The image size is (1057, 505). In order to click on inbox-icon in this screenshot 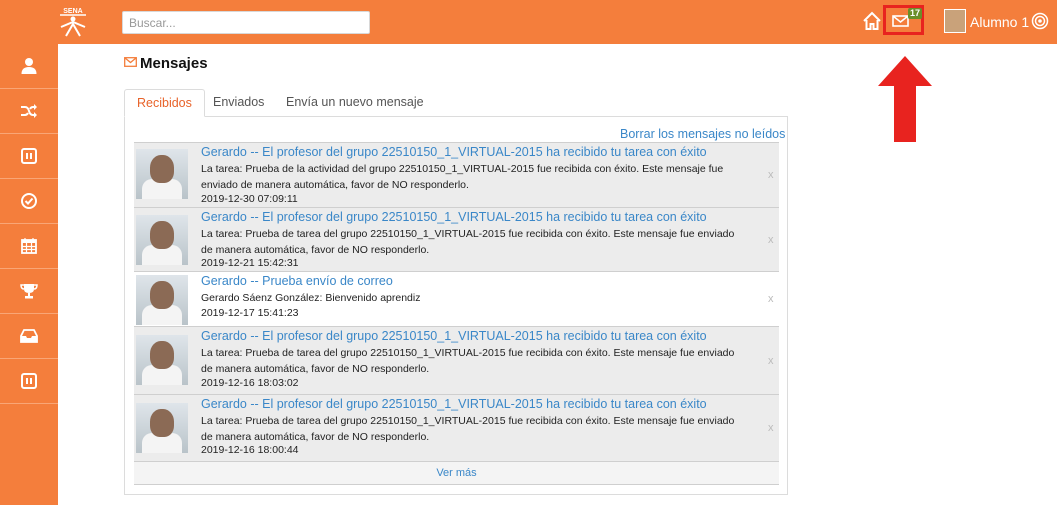, I will do `click(29, 336)`.